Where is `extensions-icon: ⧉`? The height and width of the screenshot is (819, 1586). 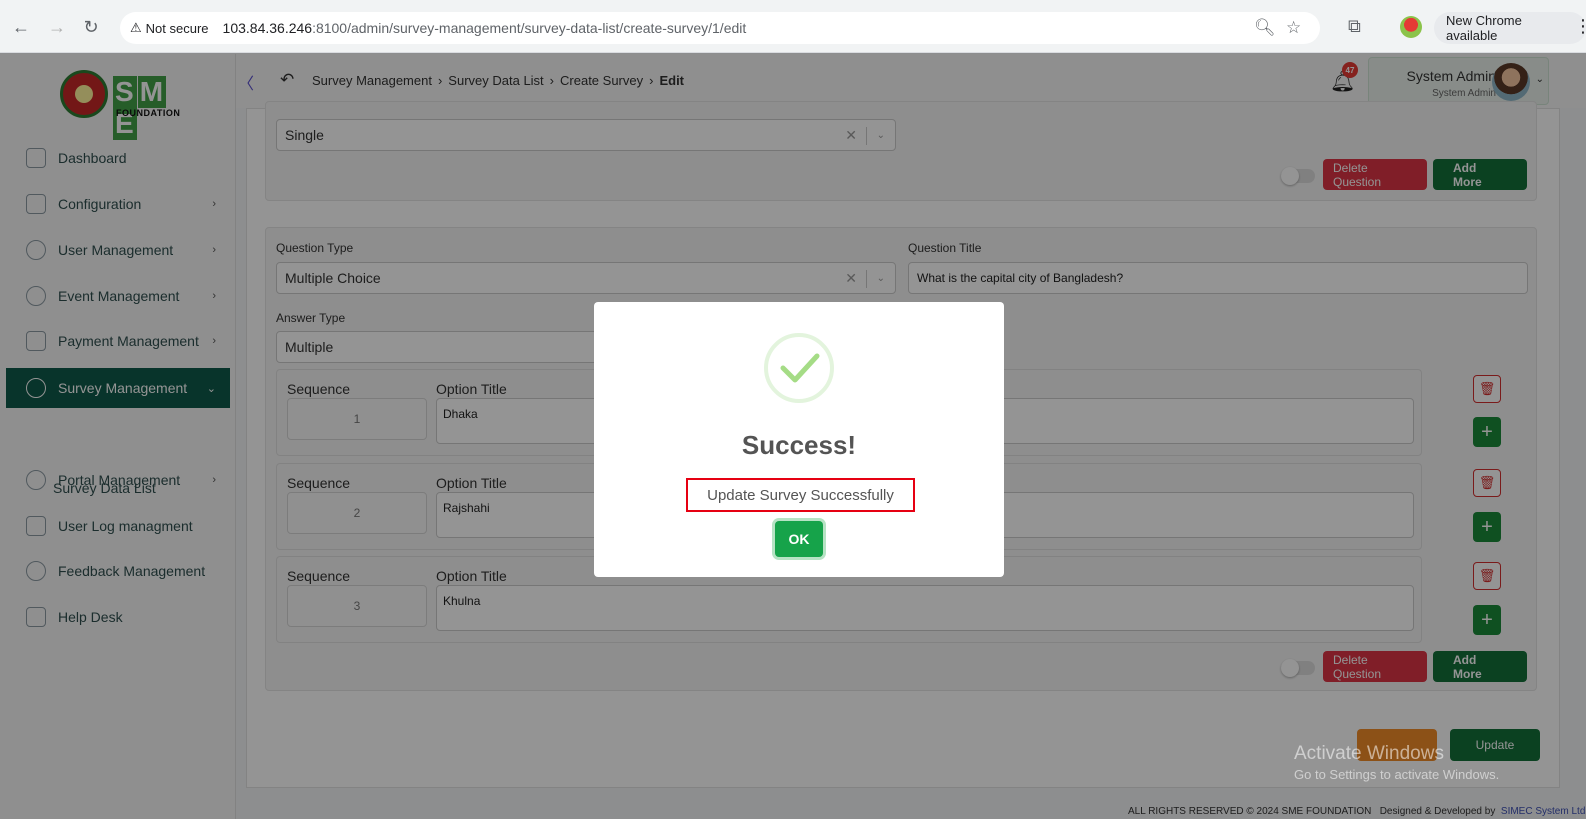 extensions-icon: ⧉ is located at coordinates (1354, 26).